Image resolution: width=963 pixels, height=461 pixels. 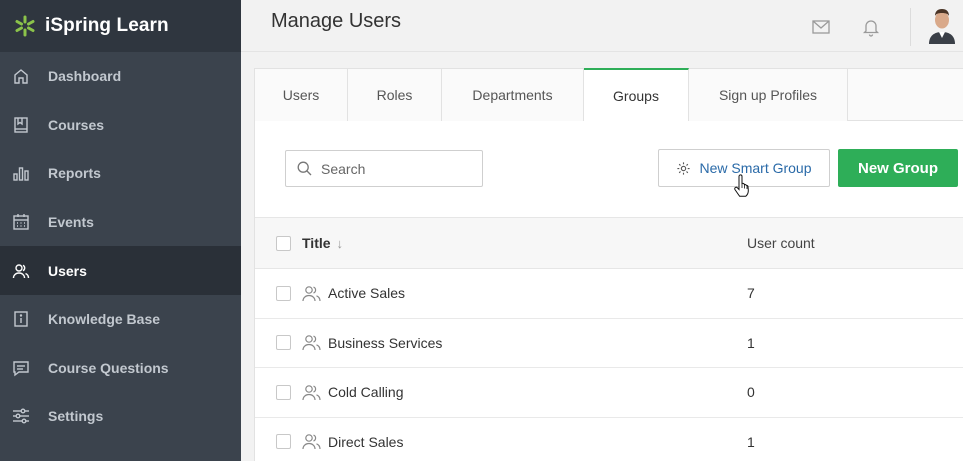 I want to click on brand: iSpring Learn, so click(x=120, y=26).